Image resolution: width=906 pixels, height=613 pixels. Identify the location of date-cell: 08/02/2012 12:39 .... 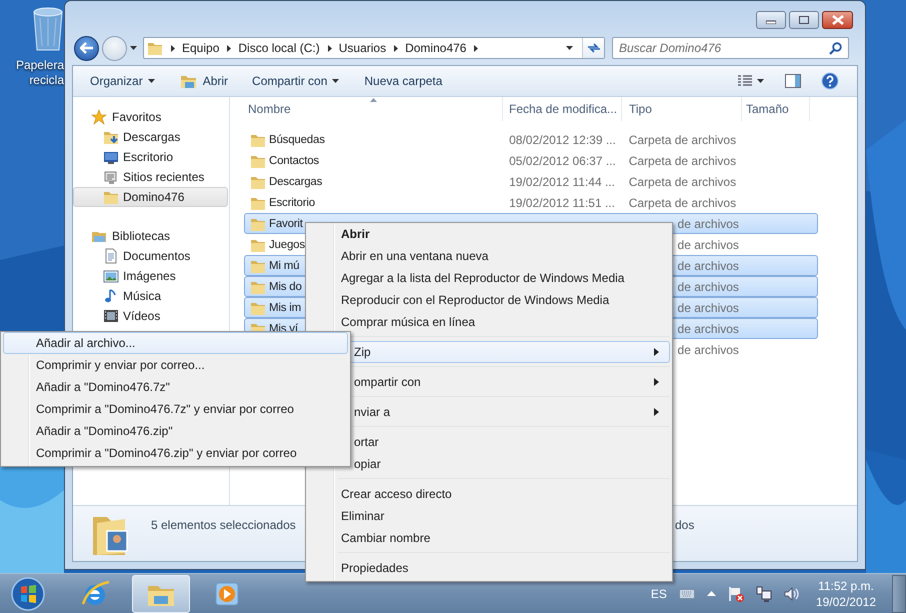
(562, 139).